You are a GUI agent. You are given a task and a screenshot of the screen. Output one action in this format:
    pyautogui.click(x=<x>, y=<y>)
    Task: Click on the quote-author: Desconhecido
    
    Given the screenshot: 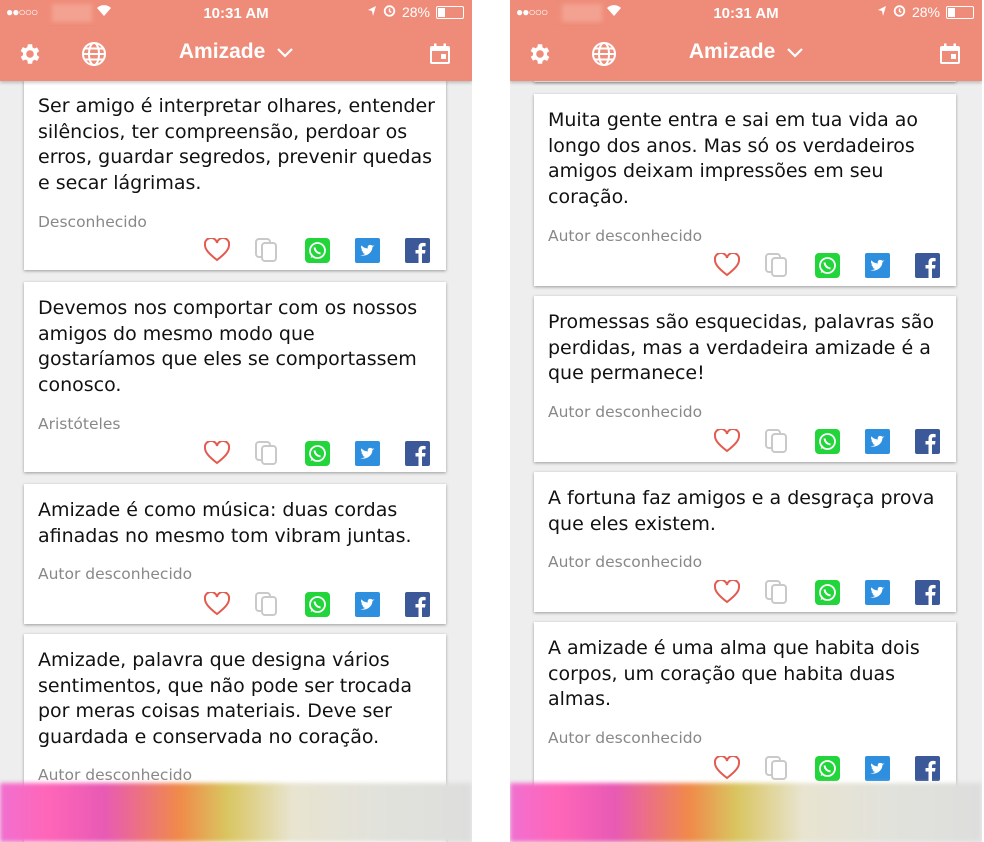 What is the action you would take?
    pyautogui.click(x=92, y=222)
    